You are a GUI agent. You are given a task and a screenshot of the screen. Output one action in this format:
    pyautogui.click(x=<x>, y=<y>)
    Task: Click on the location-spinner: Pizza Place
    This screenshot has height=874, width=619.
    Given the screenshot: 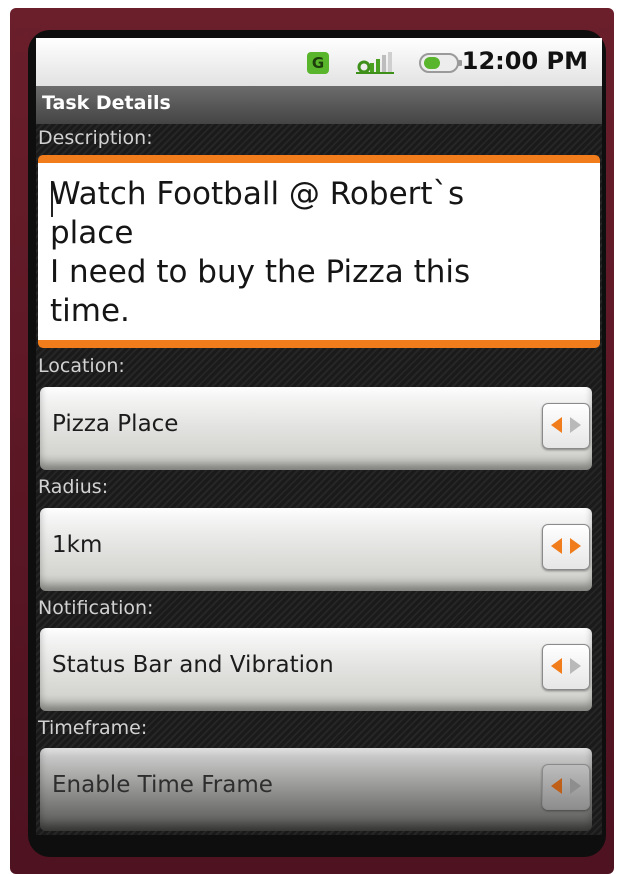 What is the action you would take?
    pyautogui.click(x=316, y=428)
    